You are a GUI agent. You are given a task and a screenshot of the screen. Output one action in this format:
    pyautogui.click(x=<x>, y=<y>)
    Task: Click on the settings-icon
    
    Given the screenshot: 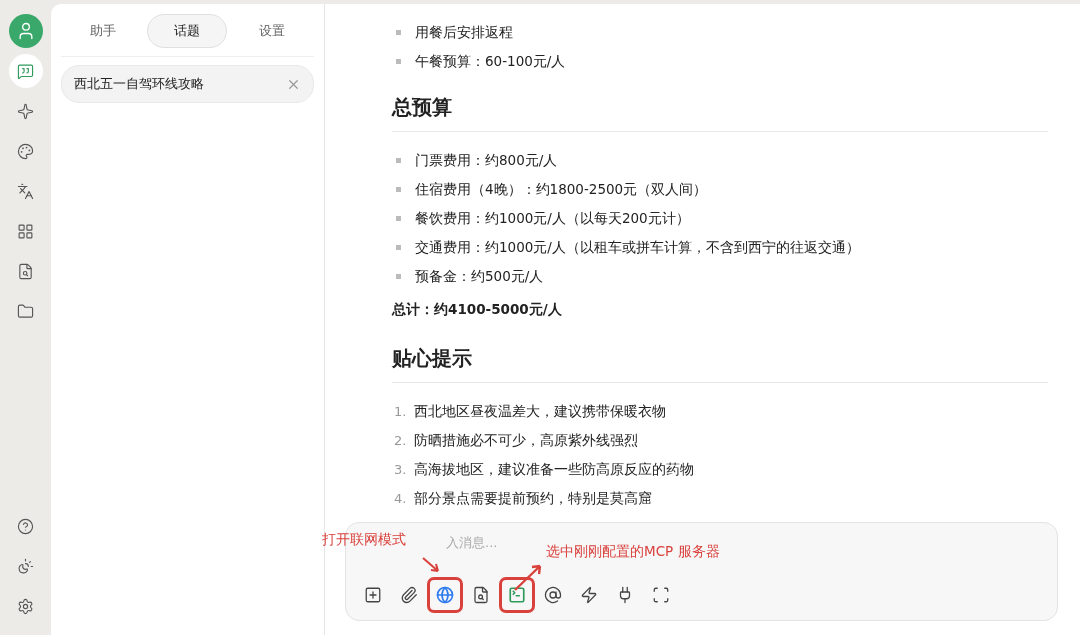 What is the action you would take?
    pyautogui.click(x=25, y=606)
    